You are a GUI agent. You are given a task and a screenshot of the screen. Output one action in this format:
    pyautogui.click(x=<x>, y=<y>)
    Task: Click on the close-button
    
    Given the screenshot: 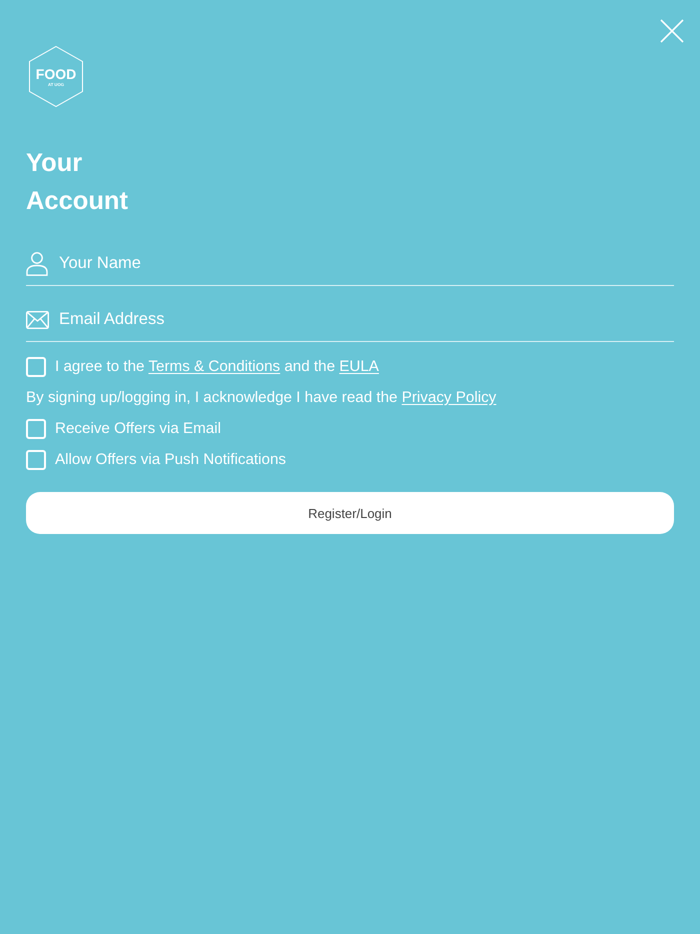 What is the action you would take?
    pyautogui.click(x=672, y=31)
    